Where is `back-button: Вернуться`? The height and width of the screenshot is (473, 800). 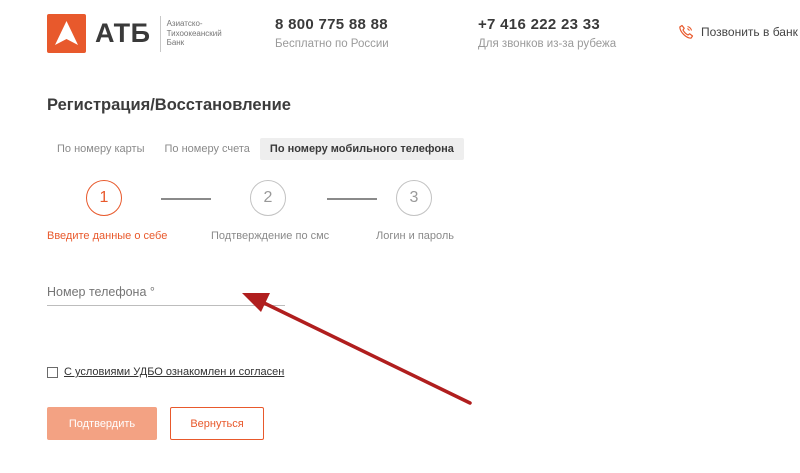
back-button: Вернуться is located at coordinates (217, 423).